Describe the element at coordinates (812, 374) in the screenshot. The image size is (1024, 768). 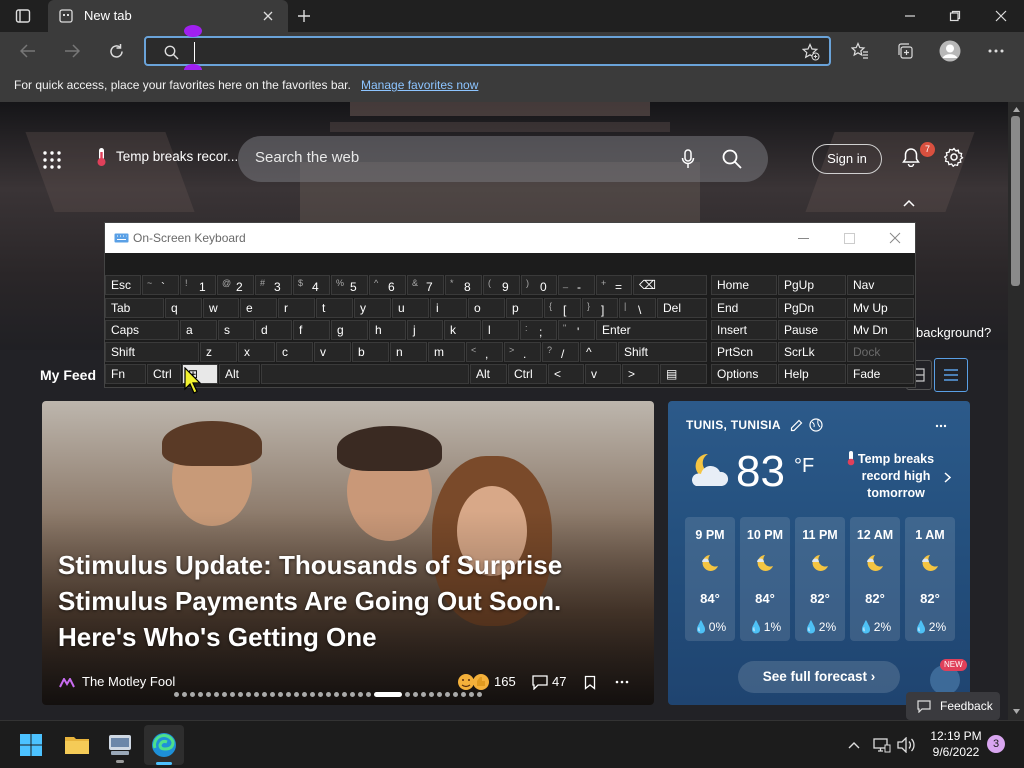
I see `osk-nav-key: Help` at that location.